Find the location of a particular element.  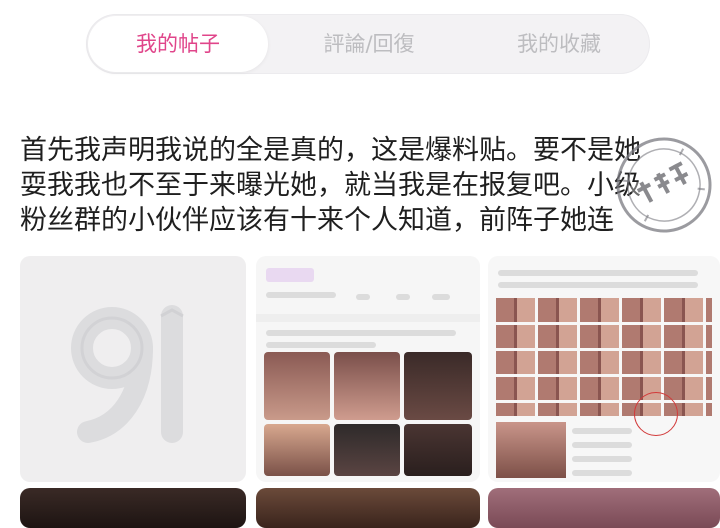

post-line-3: 粉丝群的小伙伴应该有十来个人知道，前阵子她连 is located at coordinates (317, 220).